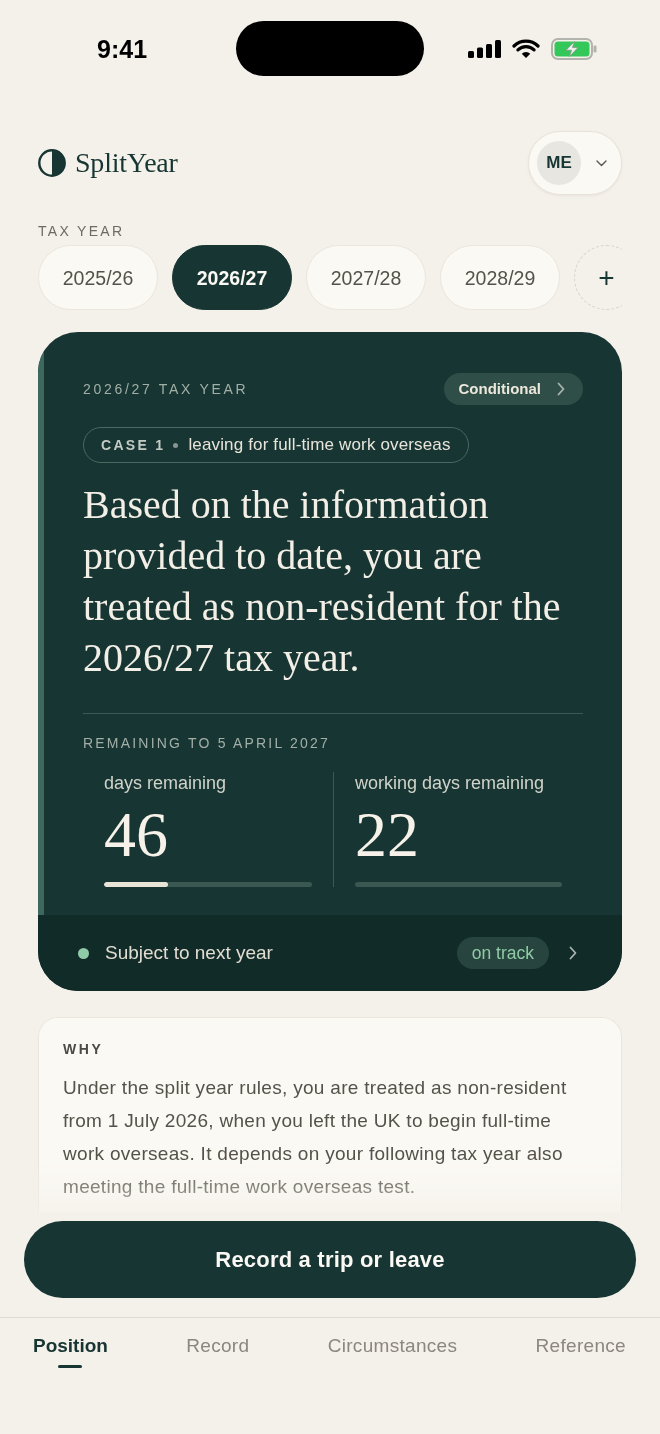  I want to click on avatar: ME, so click(559, 163).